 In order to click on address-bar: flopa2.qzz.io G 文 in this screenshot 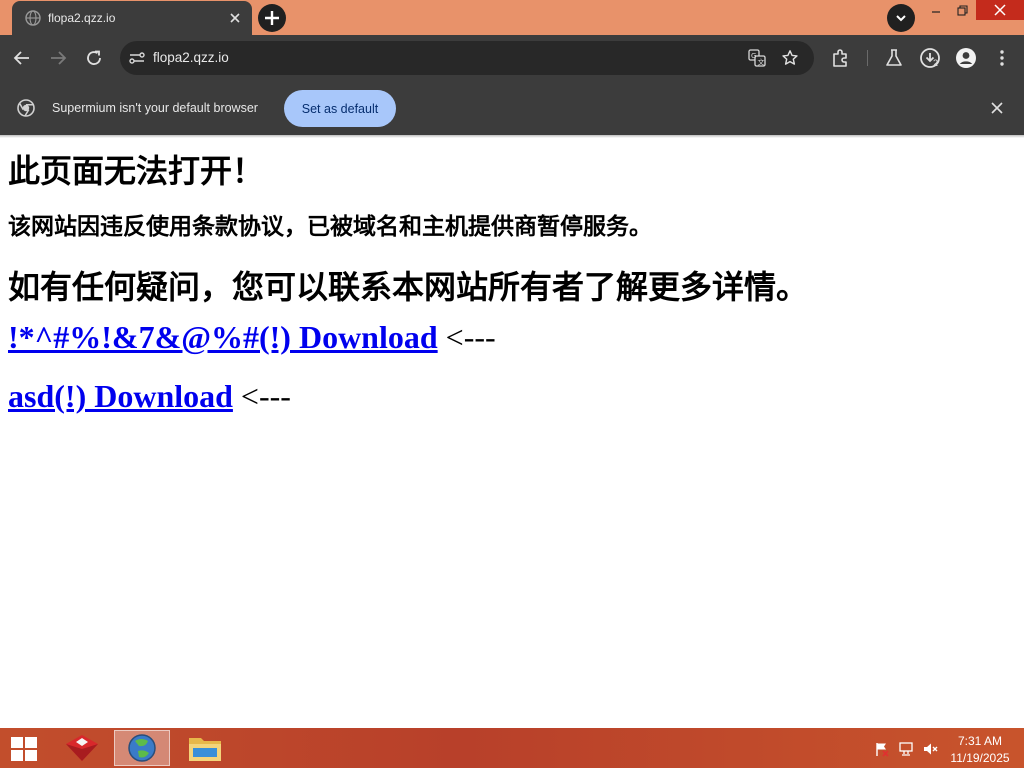, I will do `click(467, 58)`.